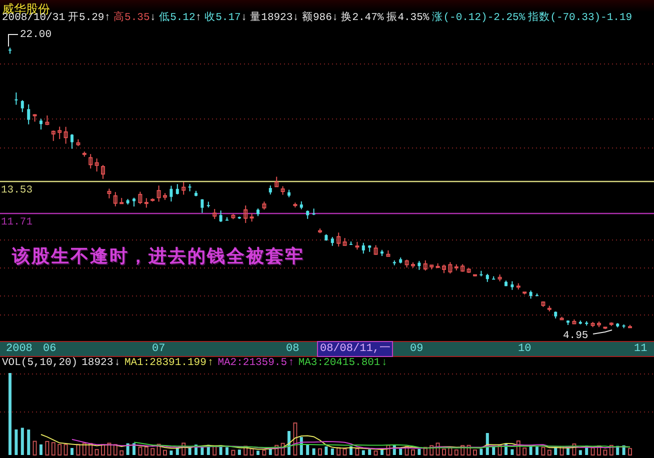 This screenshot has height=458, width=654. What do you see at coordinates (362, 18) in the screenshot?
I see `quote-value: 换2.47%` at bounding box center [362, 18].